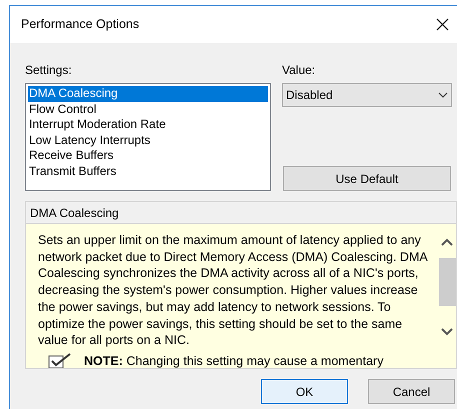 Image resolution: width=457 pixels, height=409 pixels. Describe the element at coordinates (411, 391) in the screenshot. I see `dialog-button: Cancel` at that location.